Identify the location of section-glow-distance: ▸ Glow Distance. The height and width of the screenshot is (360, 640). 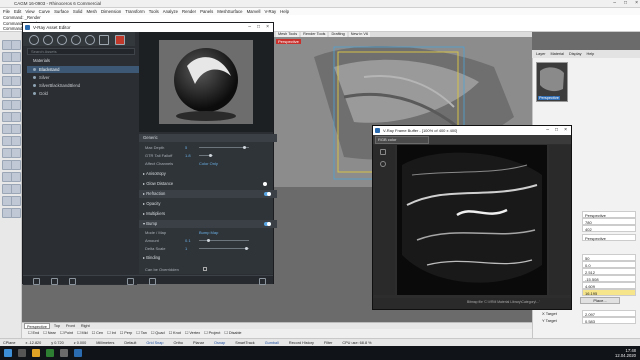
(208, 184).